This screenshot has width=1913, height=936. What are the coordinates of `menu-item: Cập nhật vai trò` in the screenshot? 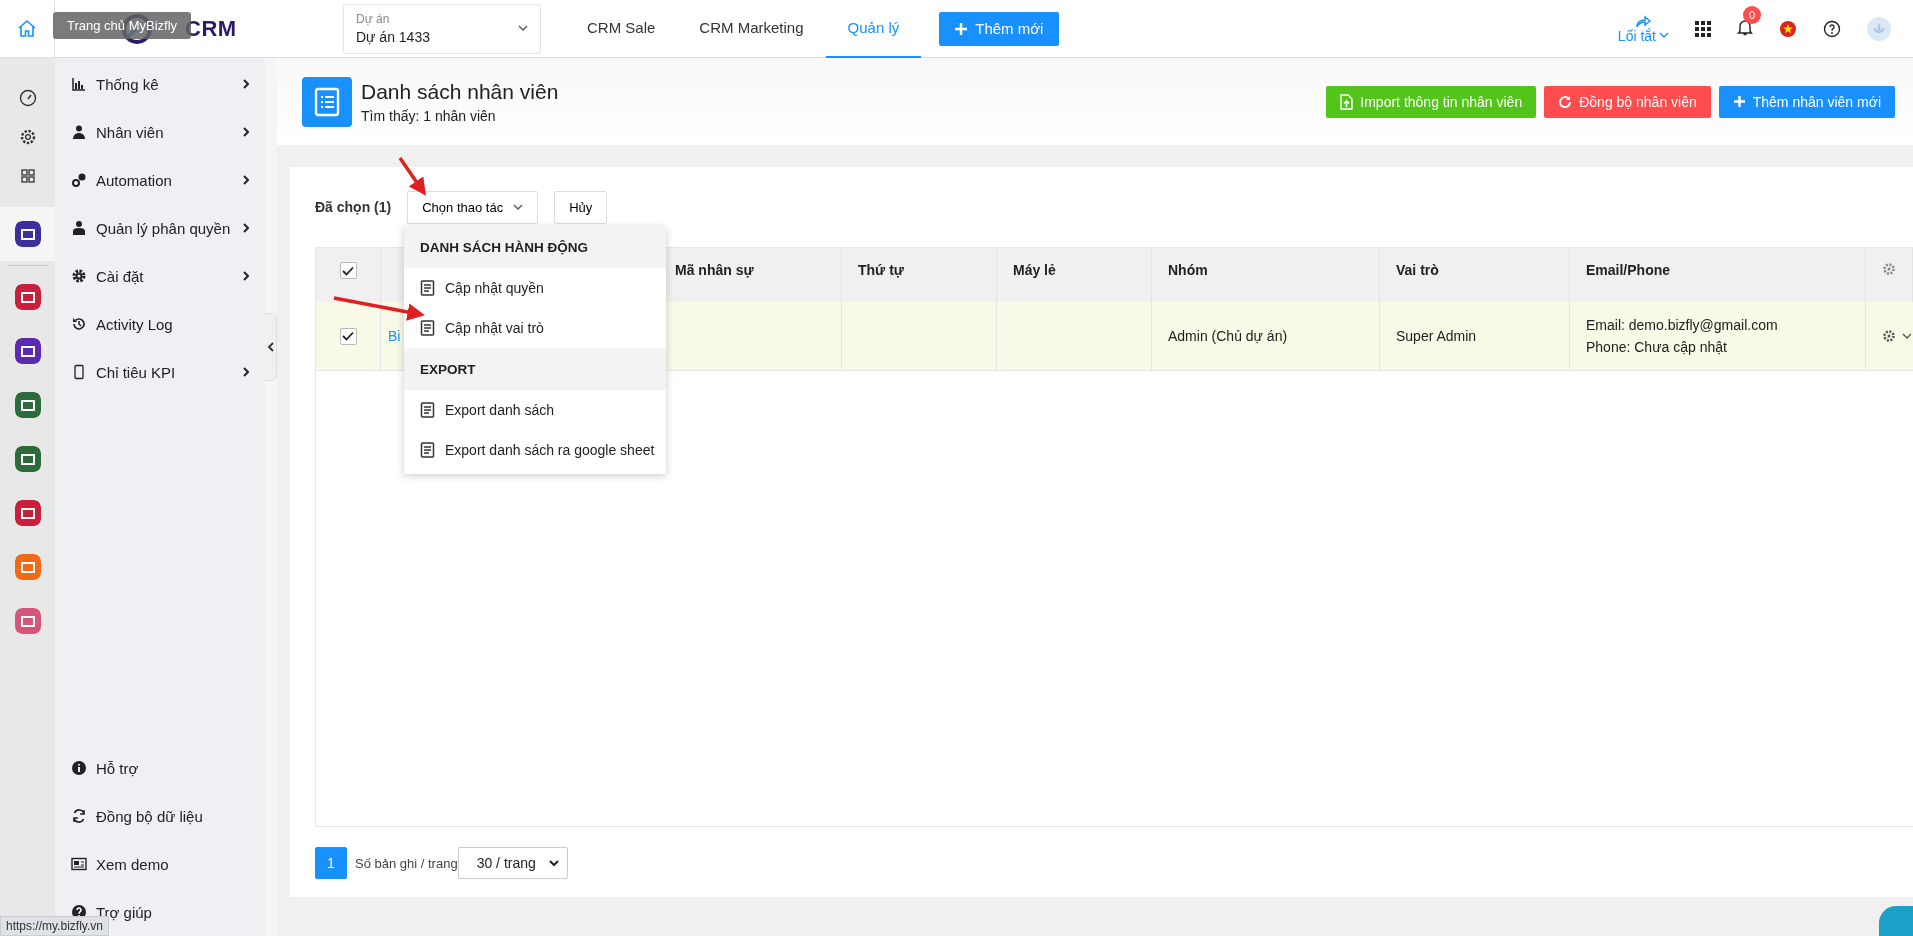 It's located at (535, 328).